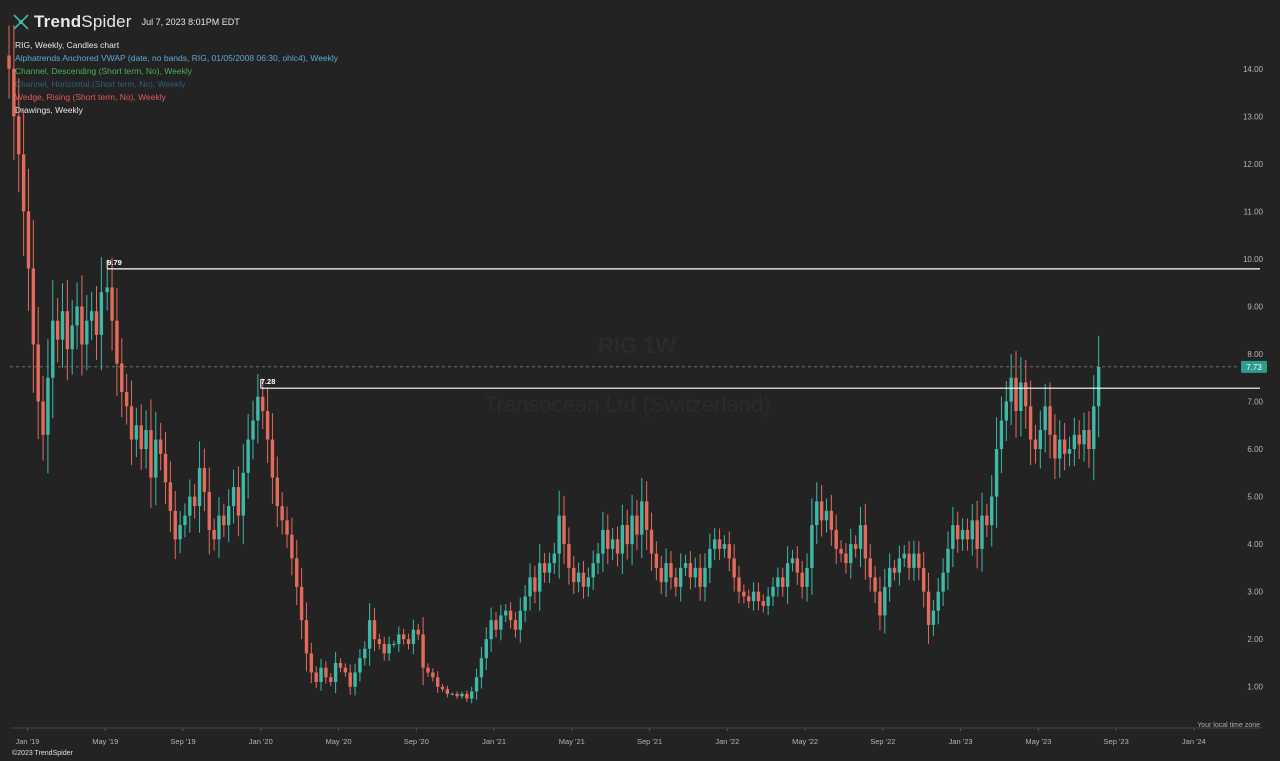 Image resolution: width=1280 pixels, height=761 pixels. What do you see at coordinates (1253, 116) in the screenshot?
I see `y-tick-label: 13.00` at bounding box center [1253, 116].